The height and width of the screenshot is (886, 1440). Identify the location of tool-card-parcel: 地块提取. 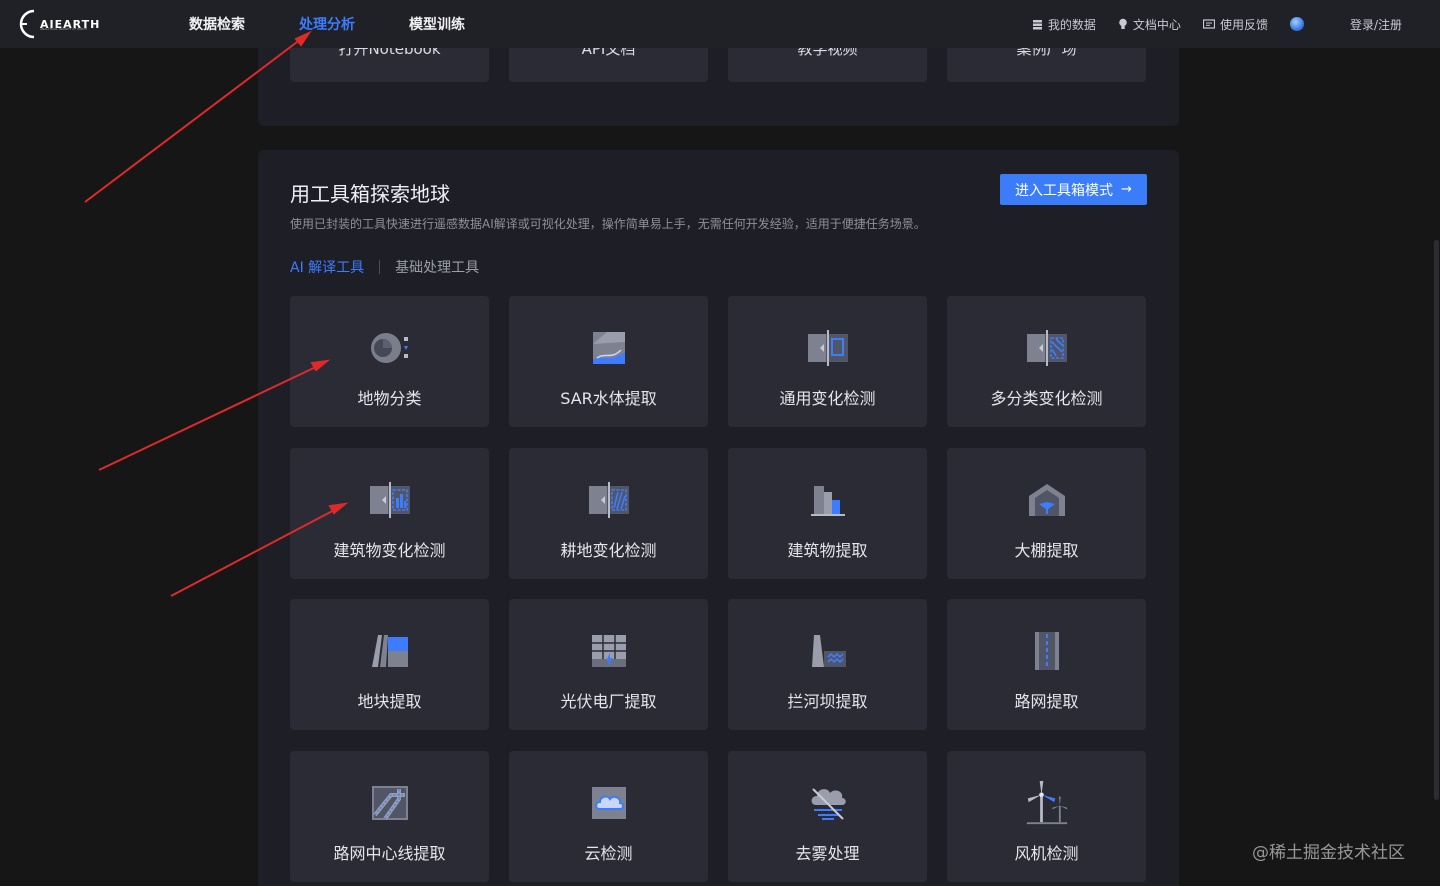
(389, 664).